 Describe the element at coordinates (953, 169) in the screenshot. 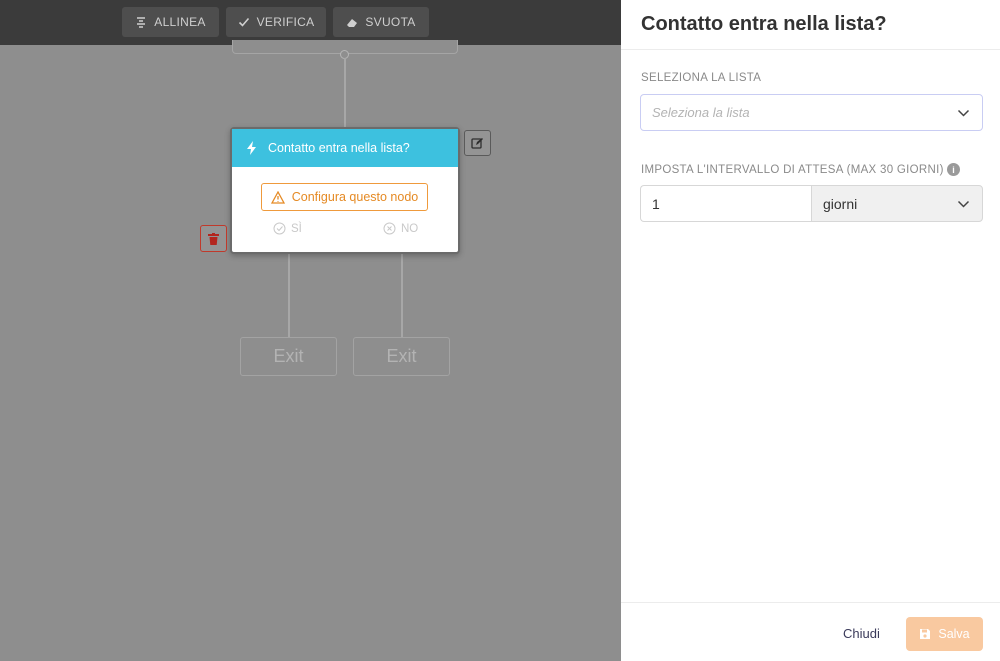

I see `info-icon: i` at that location.